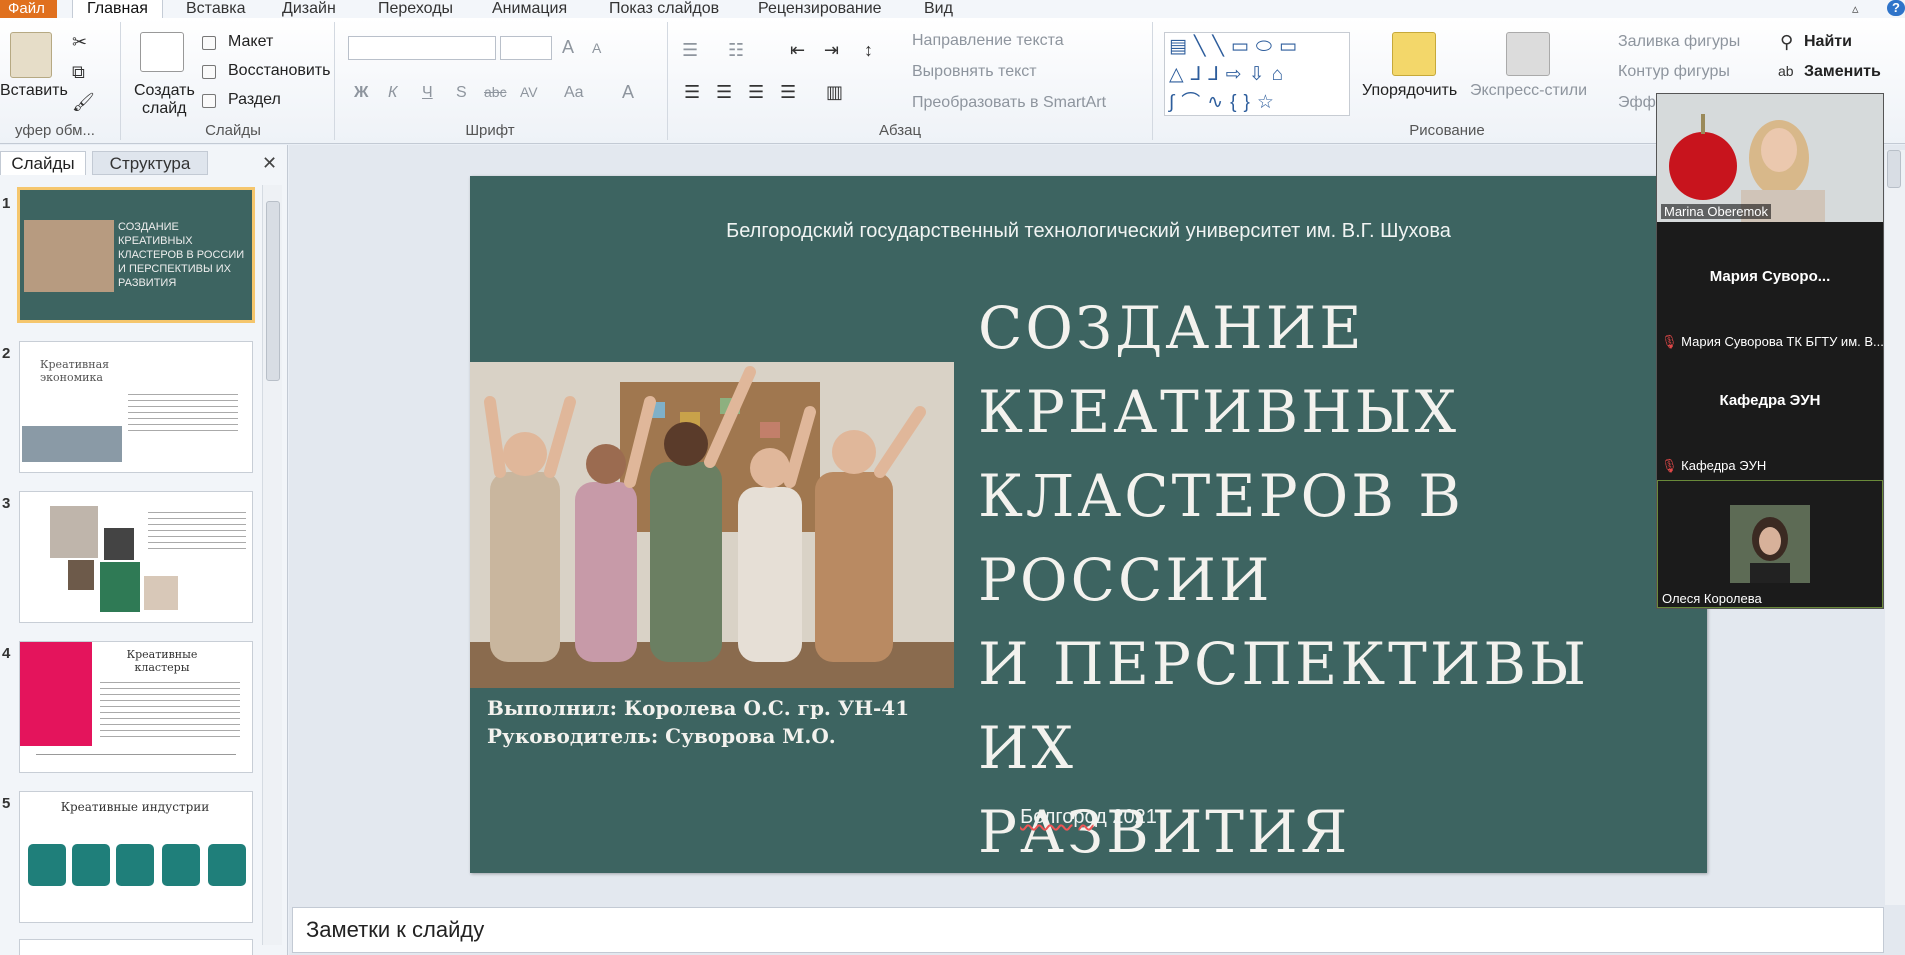 The width and height of the screenshot is (1905, 955). I want to click on format-painter-icon: 🖌, so click(83, 102).